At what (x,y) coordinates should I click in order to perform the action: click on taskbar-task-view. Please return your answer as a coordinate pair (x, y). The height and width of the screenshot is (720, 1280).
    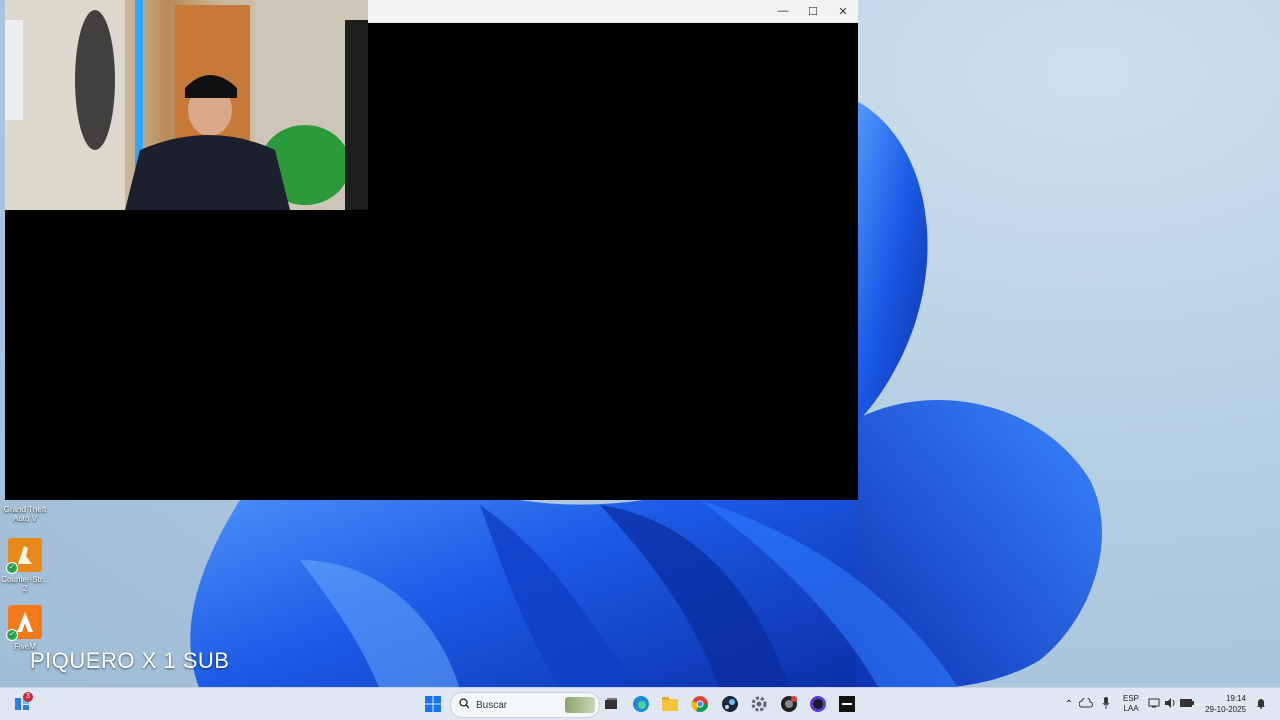
    Looking at the image, I should click on (611, 704).